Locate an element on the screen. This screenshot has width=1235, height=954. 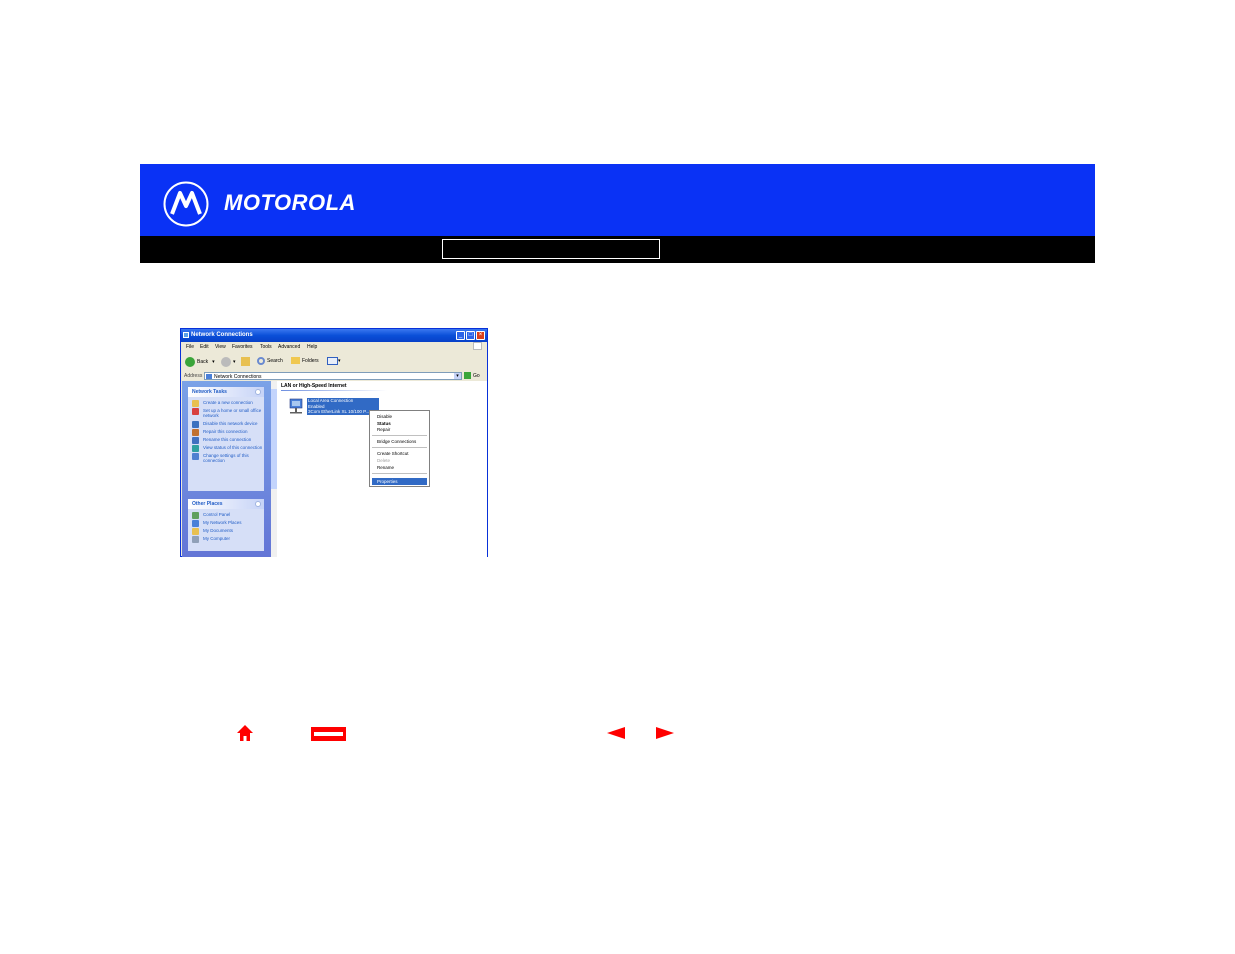
menu-item-rename: Rename is located at coordinates (385, 467).